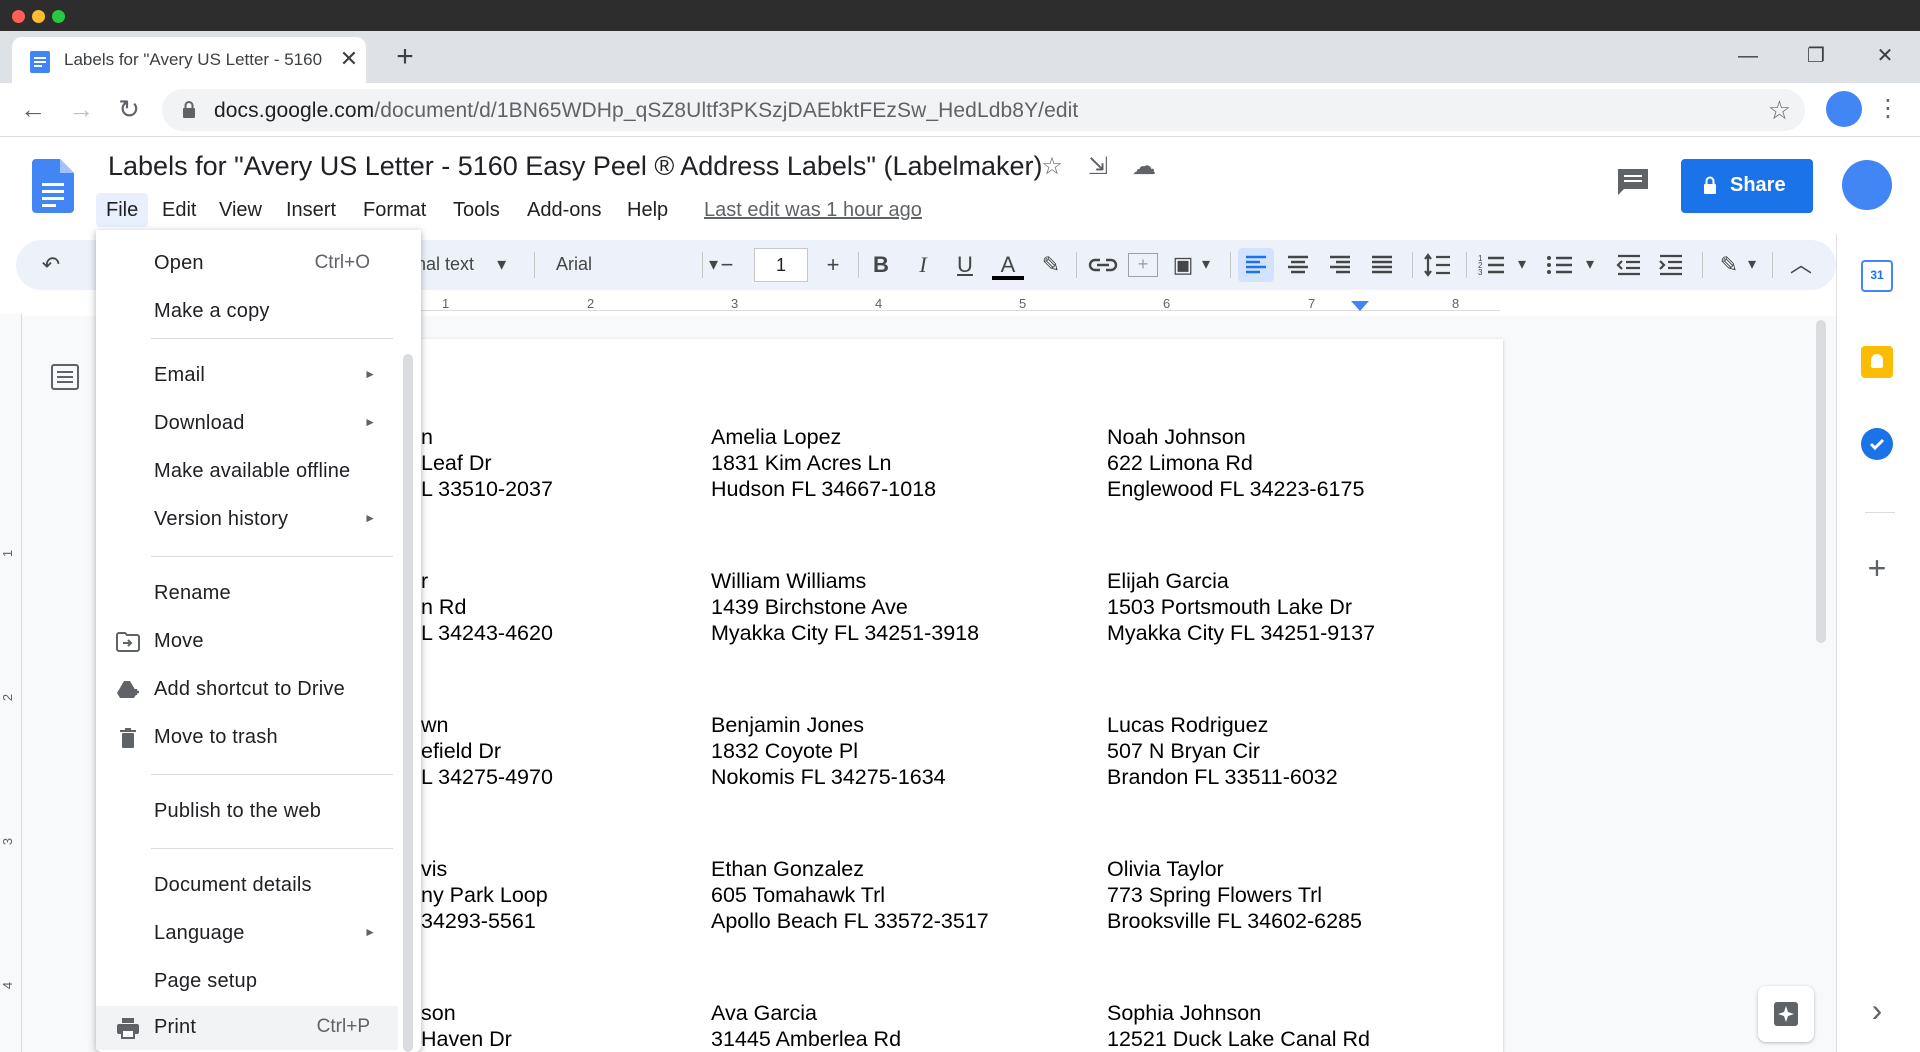 The width and height of the screenshot is (1920, 1052). Describe the element at coordinates (881, 265) in the screenshot. I see `bold-icon: B` at that location.